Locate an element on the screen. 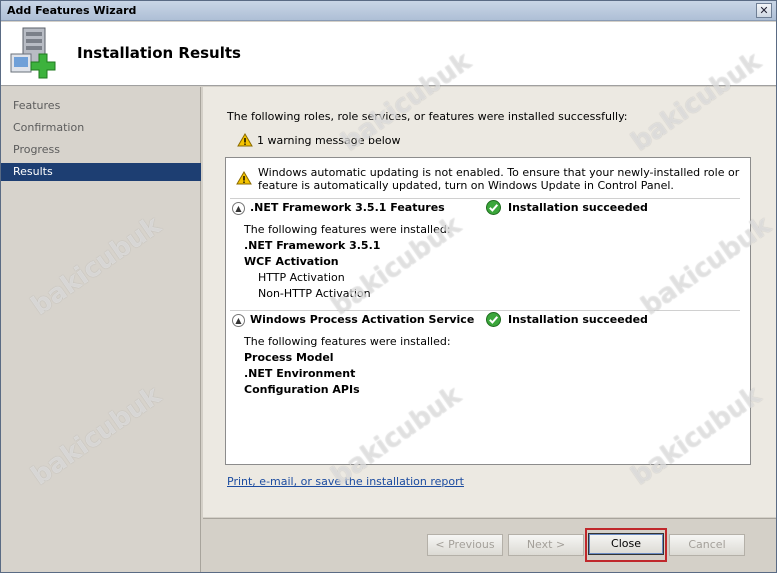 This screenshot has height=573, width=777. section-name: Windows Process Activation Service is located at coordinates (362, 319).